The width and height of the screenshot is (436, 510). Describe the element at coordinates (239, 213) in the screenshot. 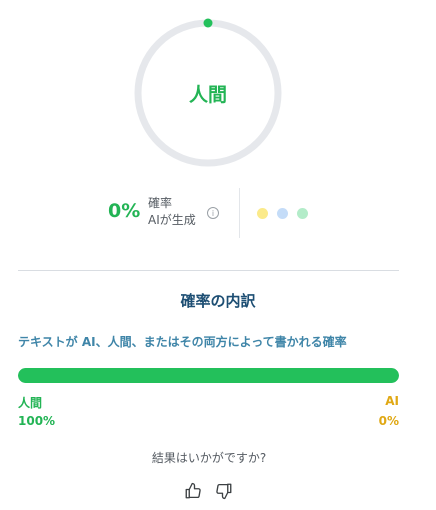

I see `vertical-divider` at that location.